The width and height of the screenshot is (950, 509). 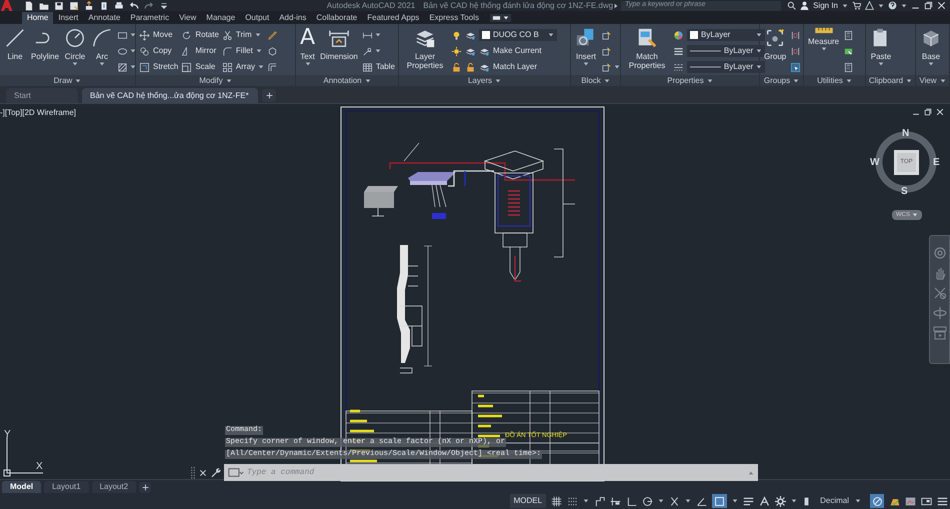 What do you see at coordinates (378, 67) in the screenshot?
I see `ribbon-button: Table` at bounding box center [378, 67].